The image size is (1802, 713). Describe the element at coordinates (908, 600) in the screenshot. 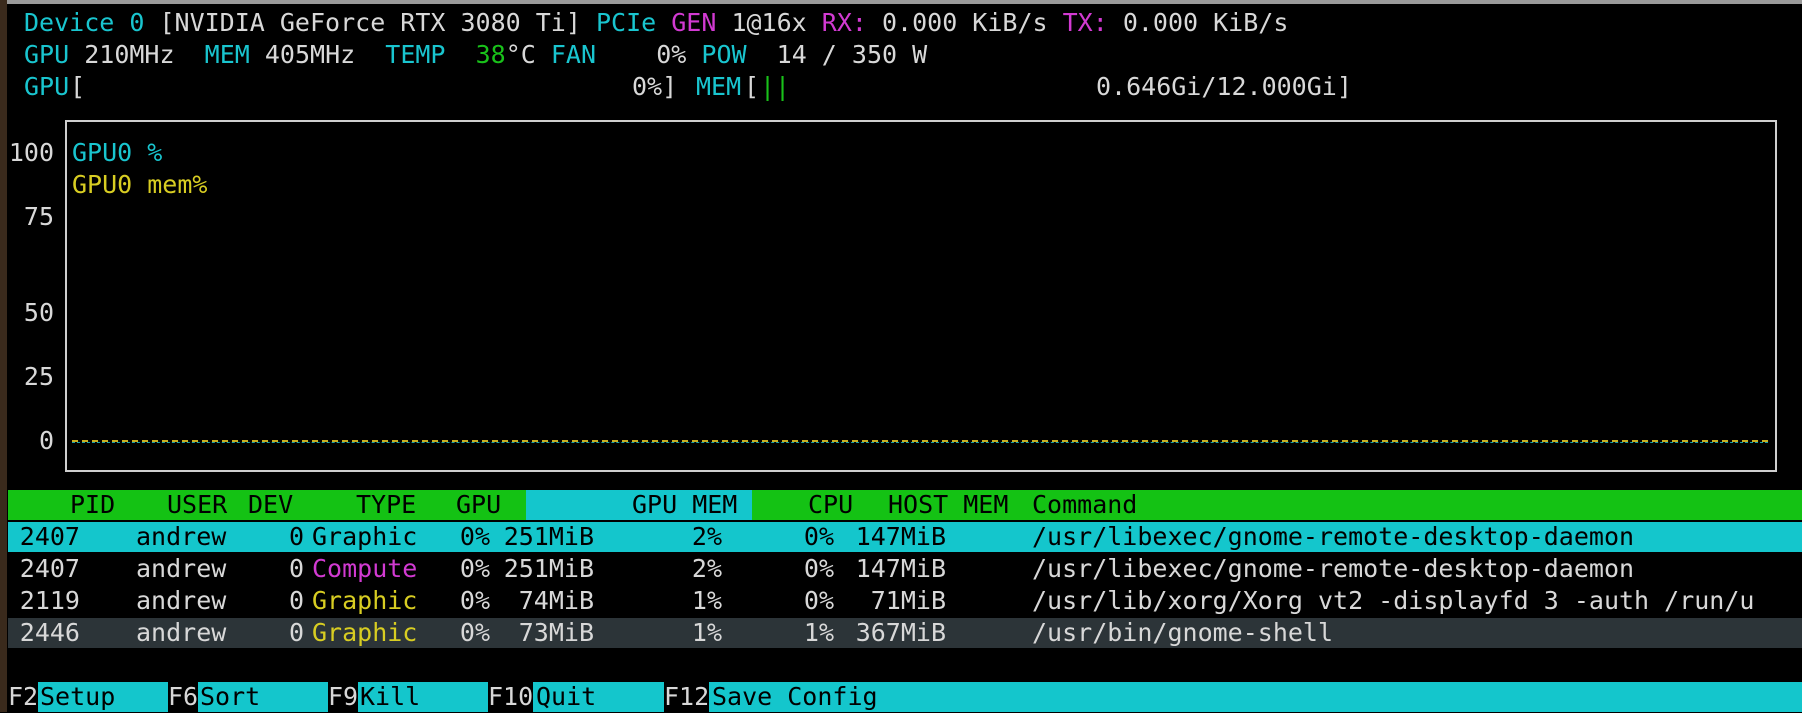

I see `cell-host-mem: 71MiB` at that location.